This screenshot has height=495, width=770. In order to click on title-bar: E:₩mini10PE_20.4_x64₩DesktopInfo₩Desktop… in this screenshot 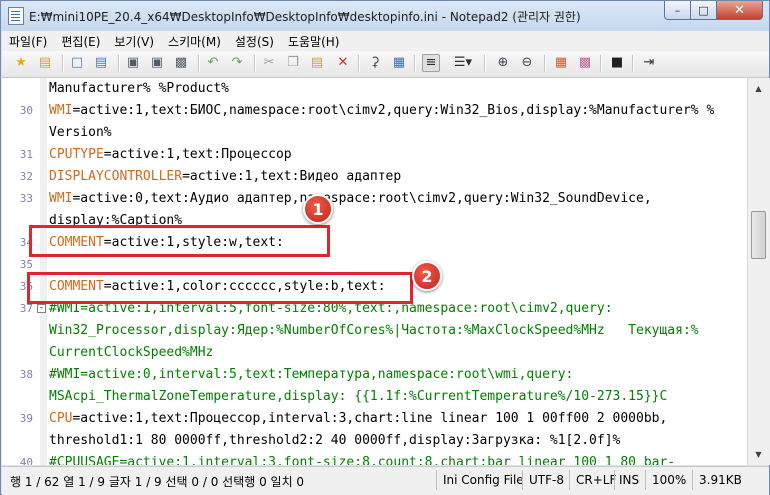, I will do `click(385, 16)`.